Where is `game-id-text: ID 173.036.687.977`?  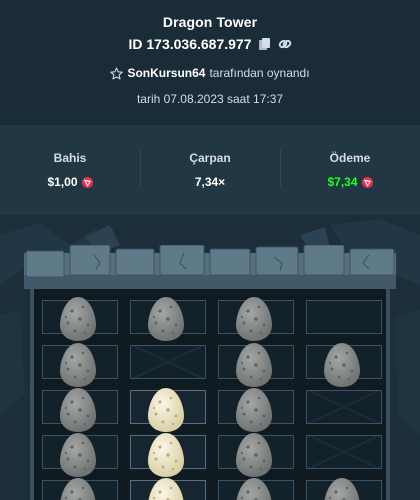
game-id-text: ID 173.036.687.977 is located at coordinates (190, 44).